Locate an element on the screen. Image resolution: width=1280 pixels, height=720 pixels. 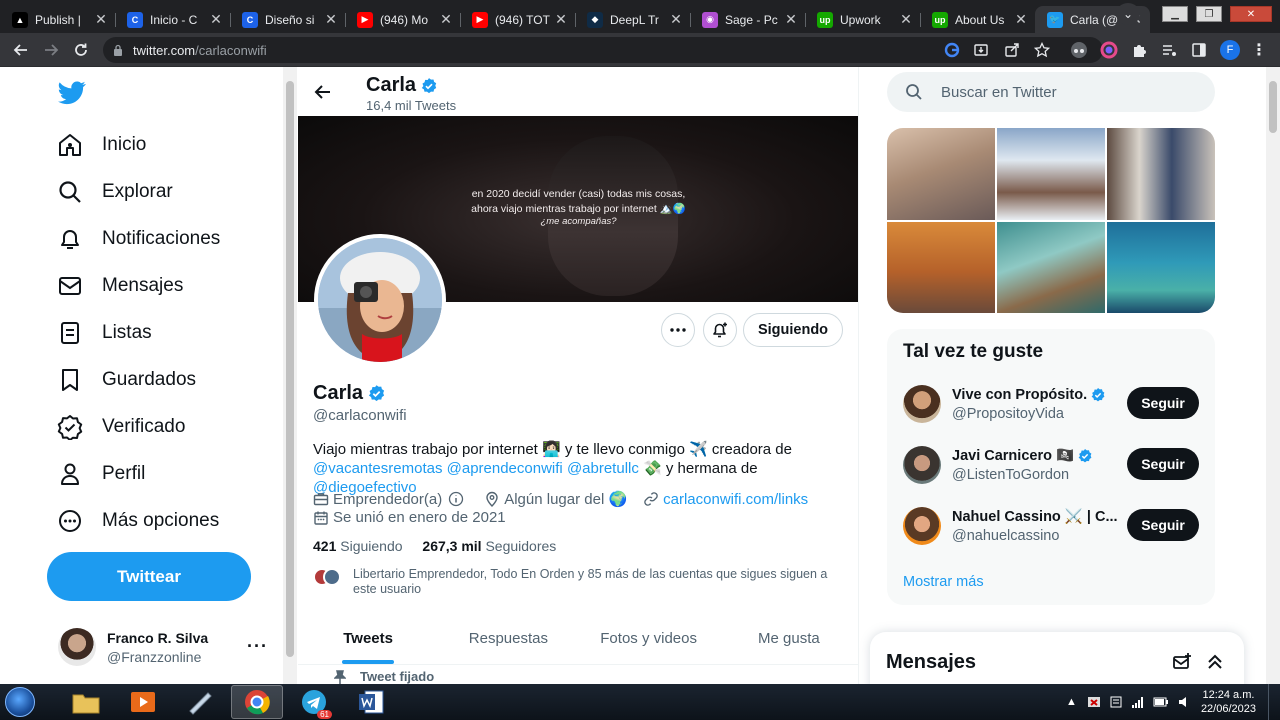
tab-me-gusta: Me gusta is located at coordinates (788, 638).